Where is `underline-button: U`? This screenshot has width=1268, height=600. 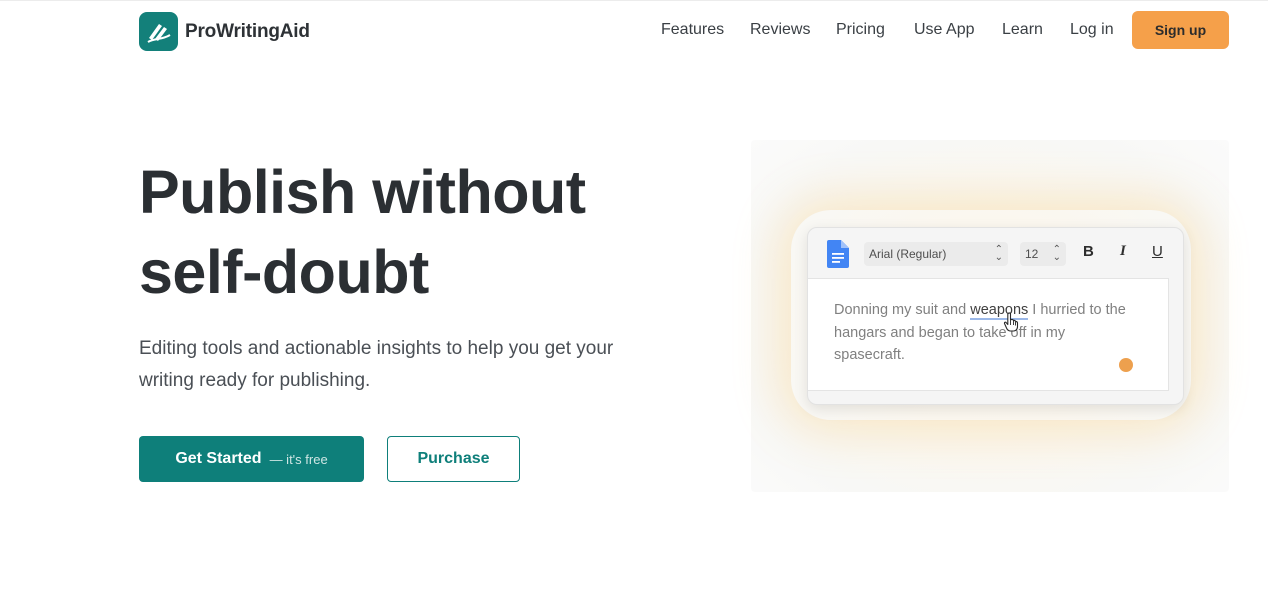
underline-button: U is located at coordinates (1157, 251).